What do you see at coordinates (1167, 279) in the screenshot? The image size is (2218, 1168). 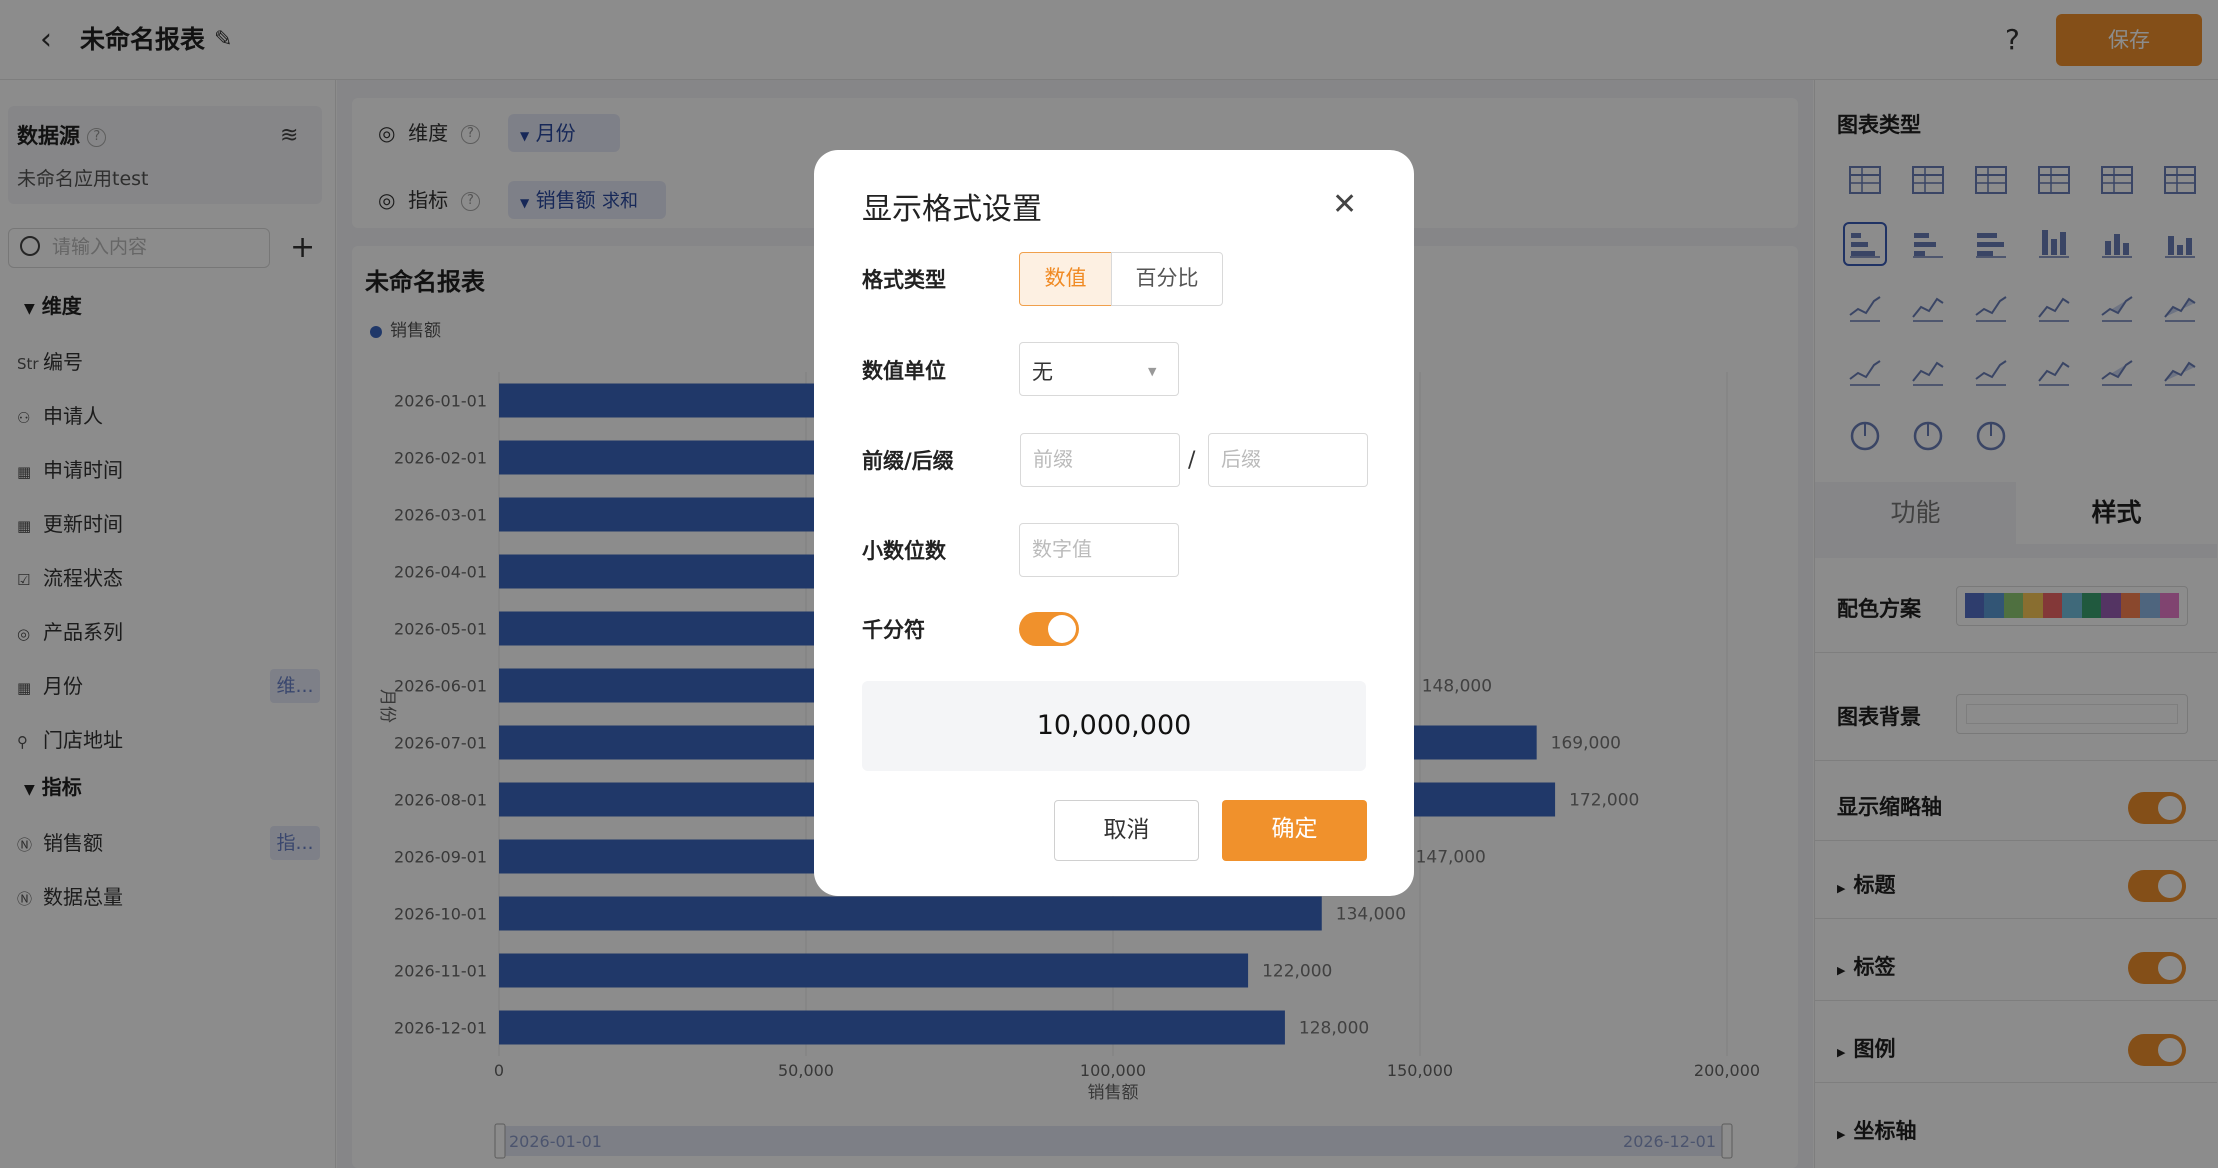 I see `format-option-percent: 百分比` at bounding box center [1167, 279].